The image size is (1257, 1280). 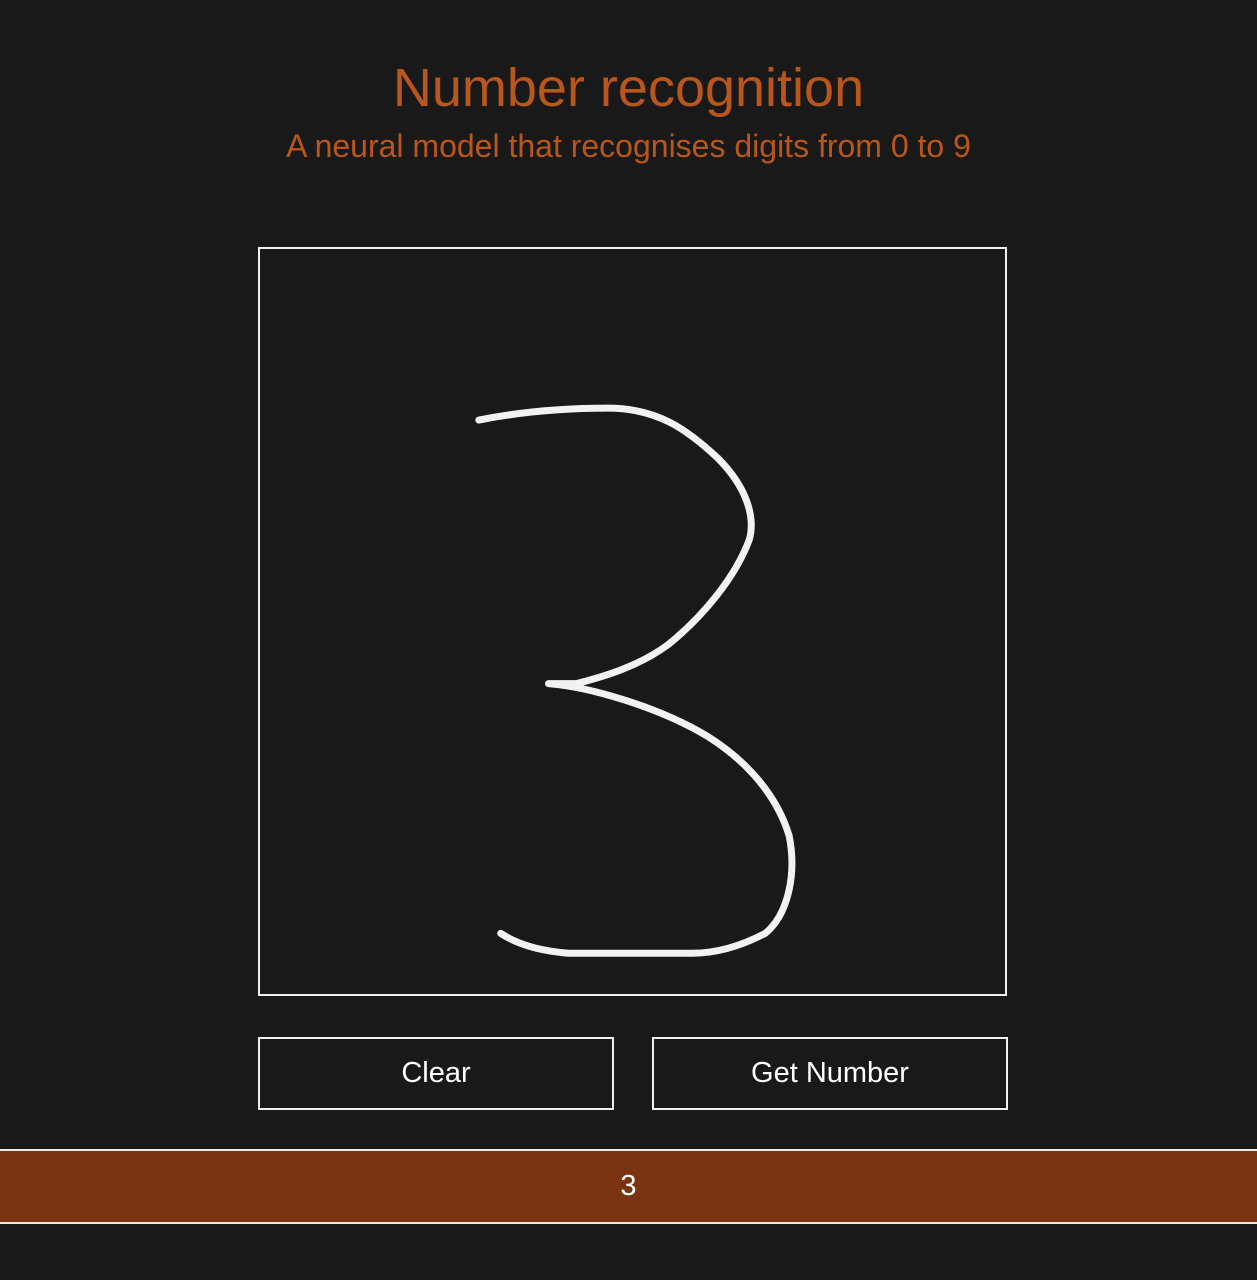 I want to click on get-number-button: Get Number, so click(x=830, y=1073).